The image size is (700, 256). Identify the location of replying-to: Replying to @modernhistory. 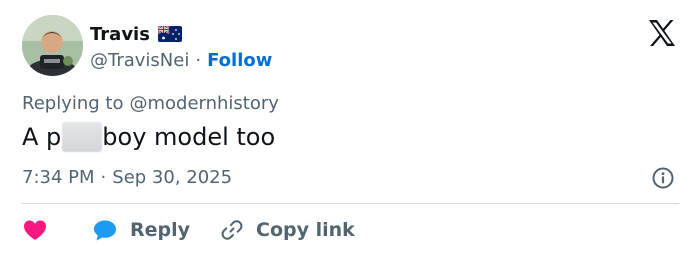
(150, 103).